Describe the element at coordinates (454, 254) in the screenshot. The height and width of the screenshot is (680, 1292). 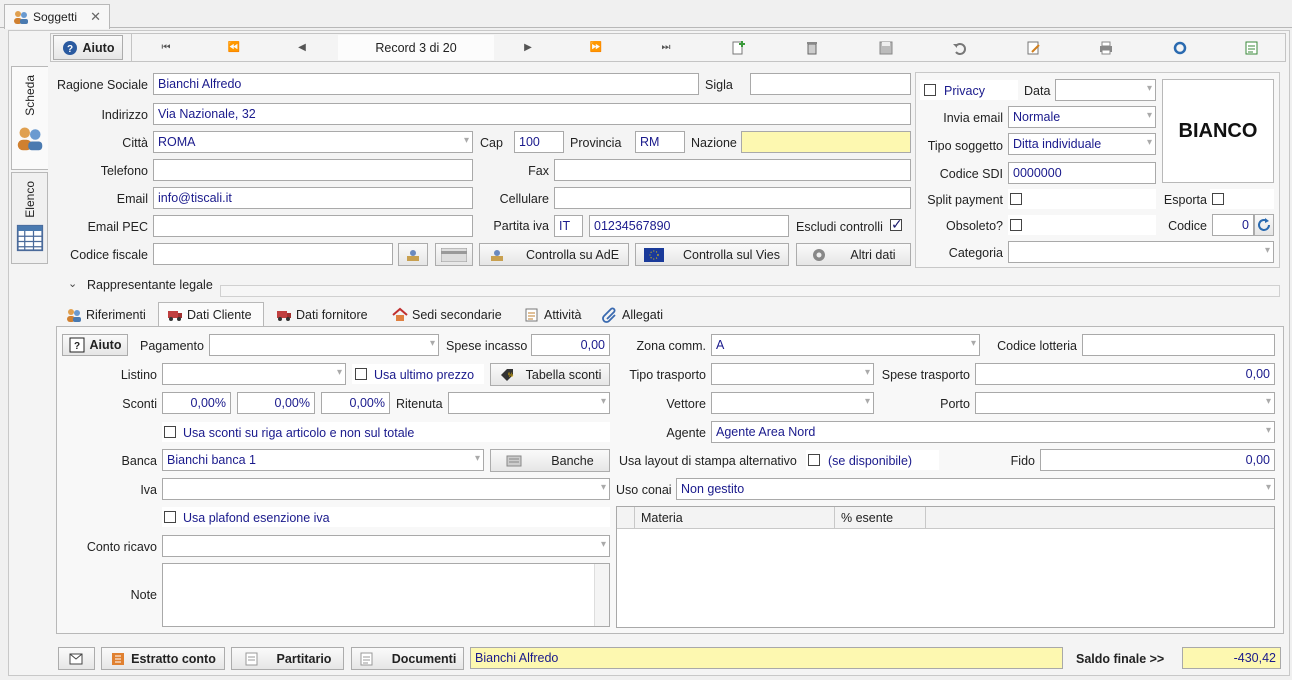
I see `card-button` at that location.